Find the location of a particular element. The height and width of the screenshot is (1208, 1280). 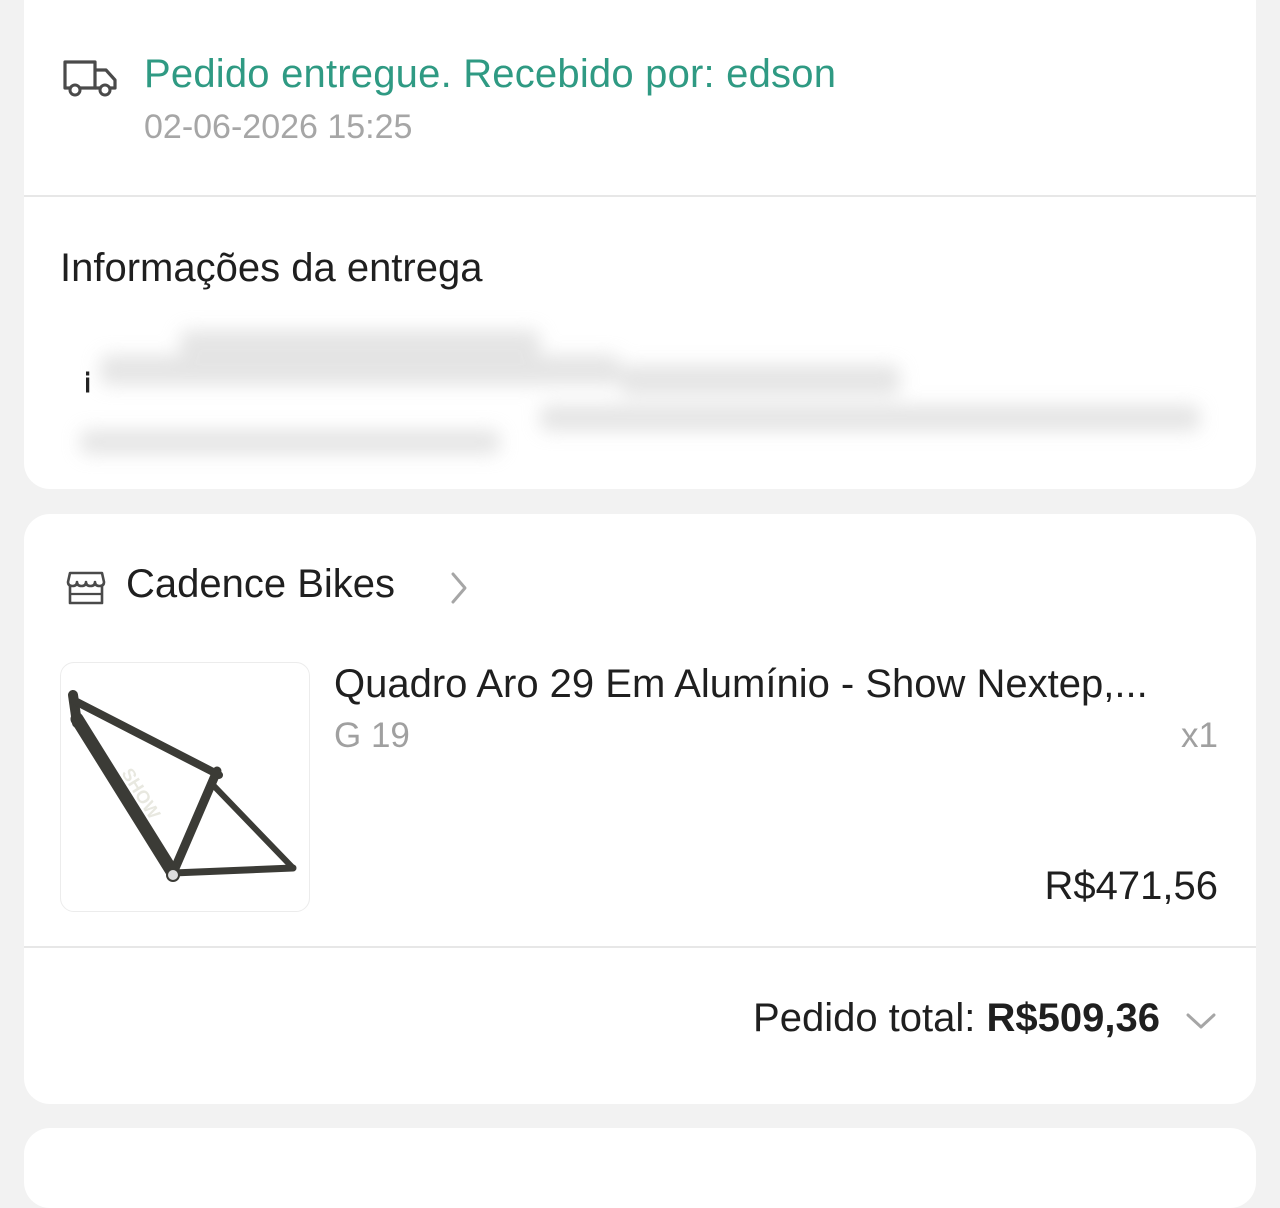

order-total: Pedido total: R$509,36 is located at coordinates (956, 1018).